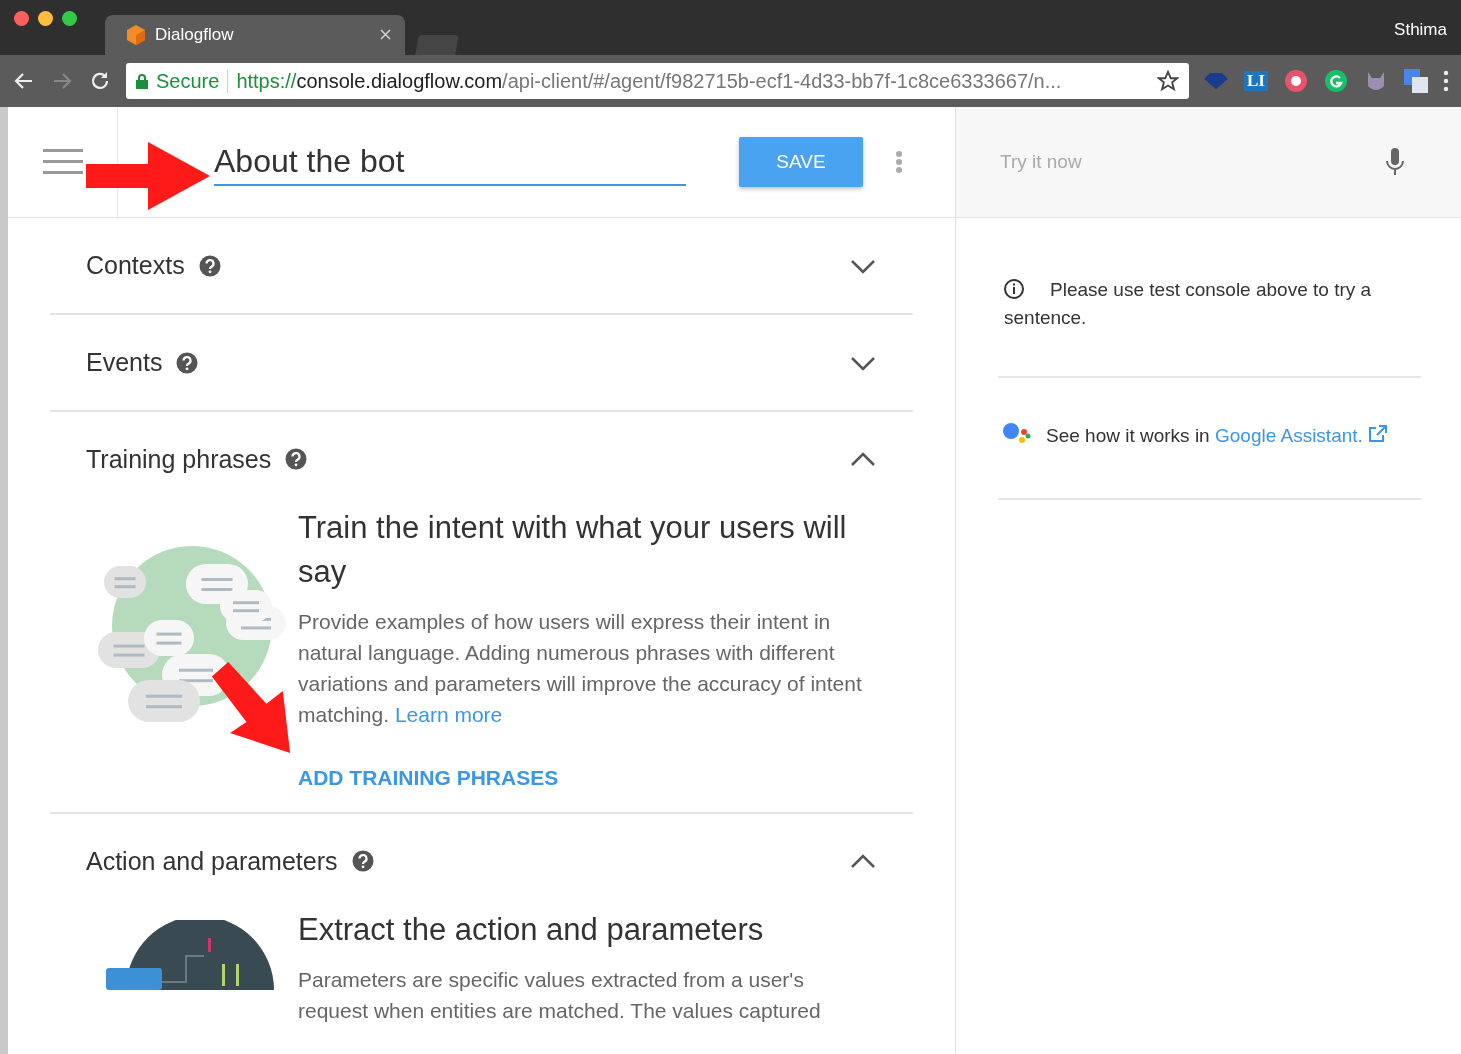 Image resolution: width=1461 pixels, height=1054 pixels. Describe the element at coordinates (212, 861) in the screenshot. I see `section-title: Action and parameters` at that location.